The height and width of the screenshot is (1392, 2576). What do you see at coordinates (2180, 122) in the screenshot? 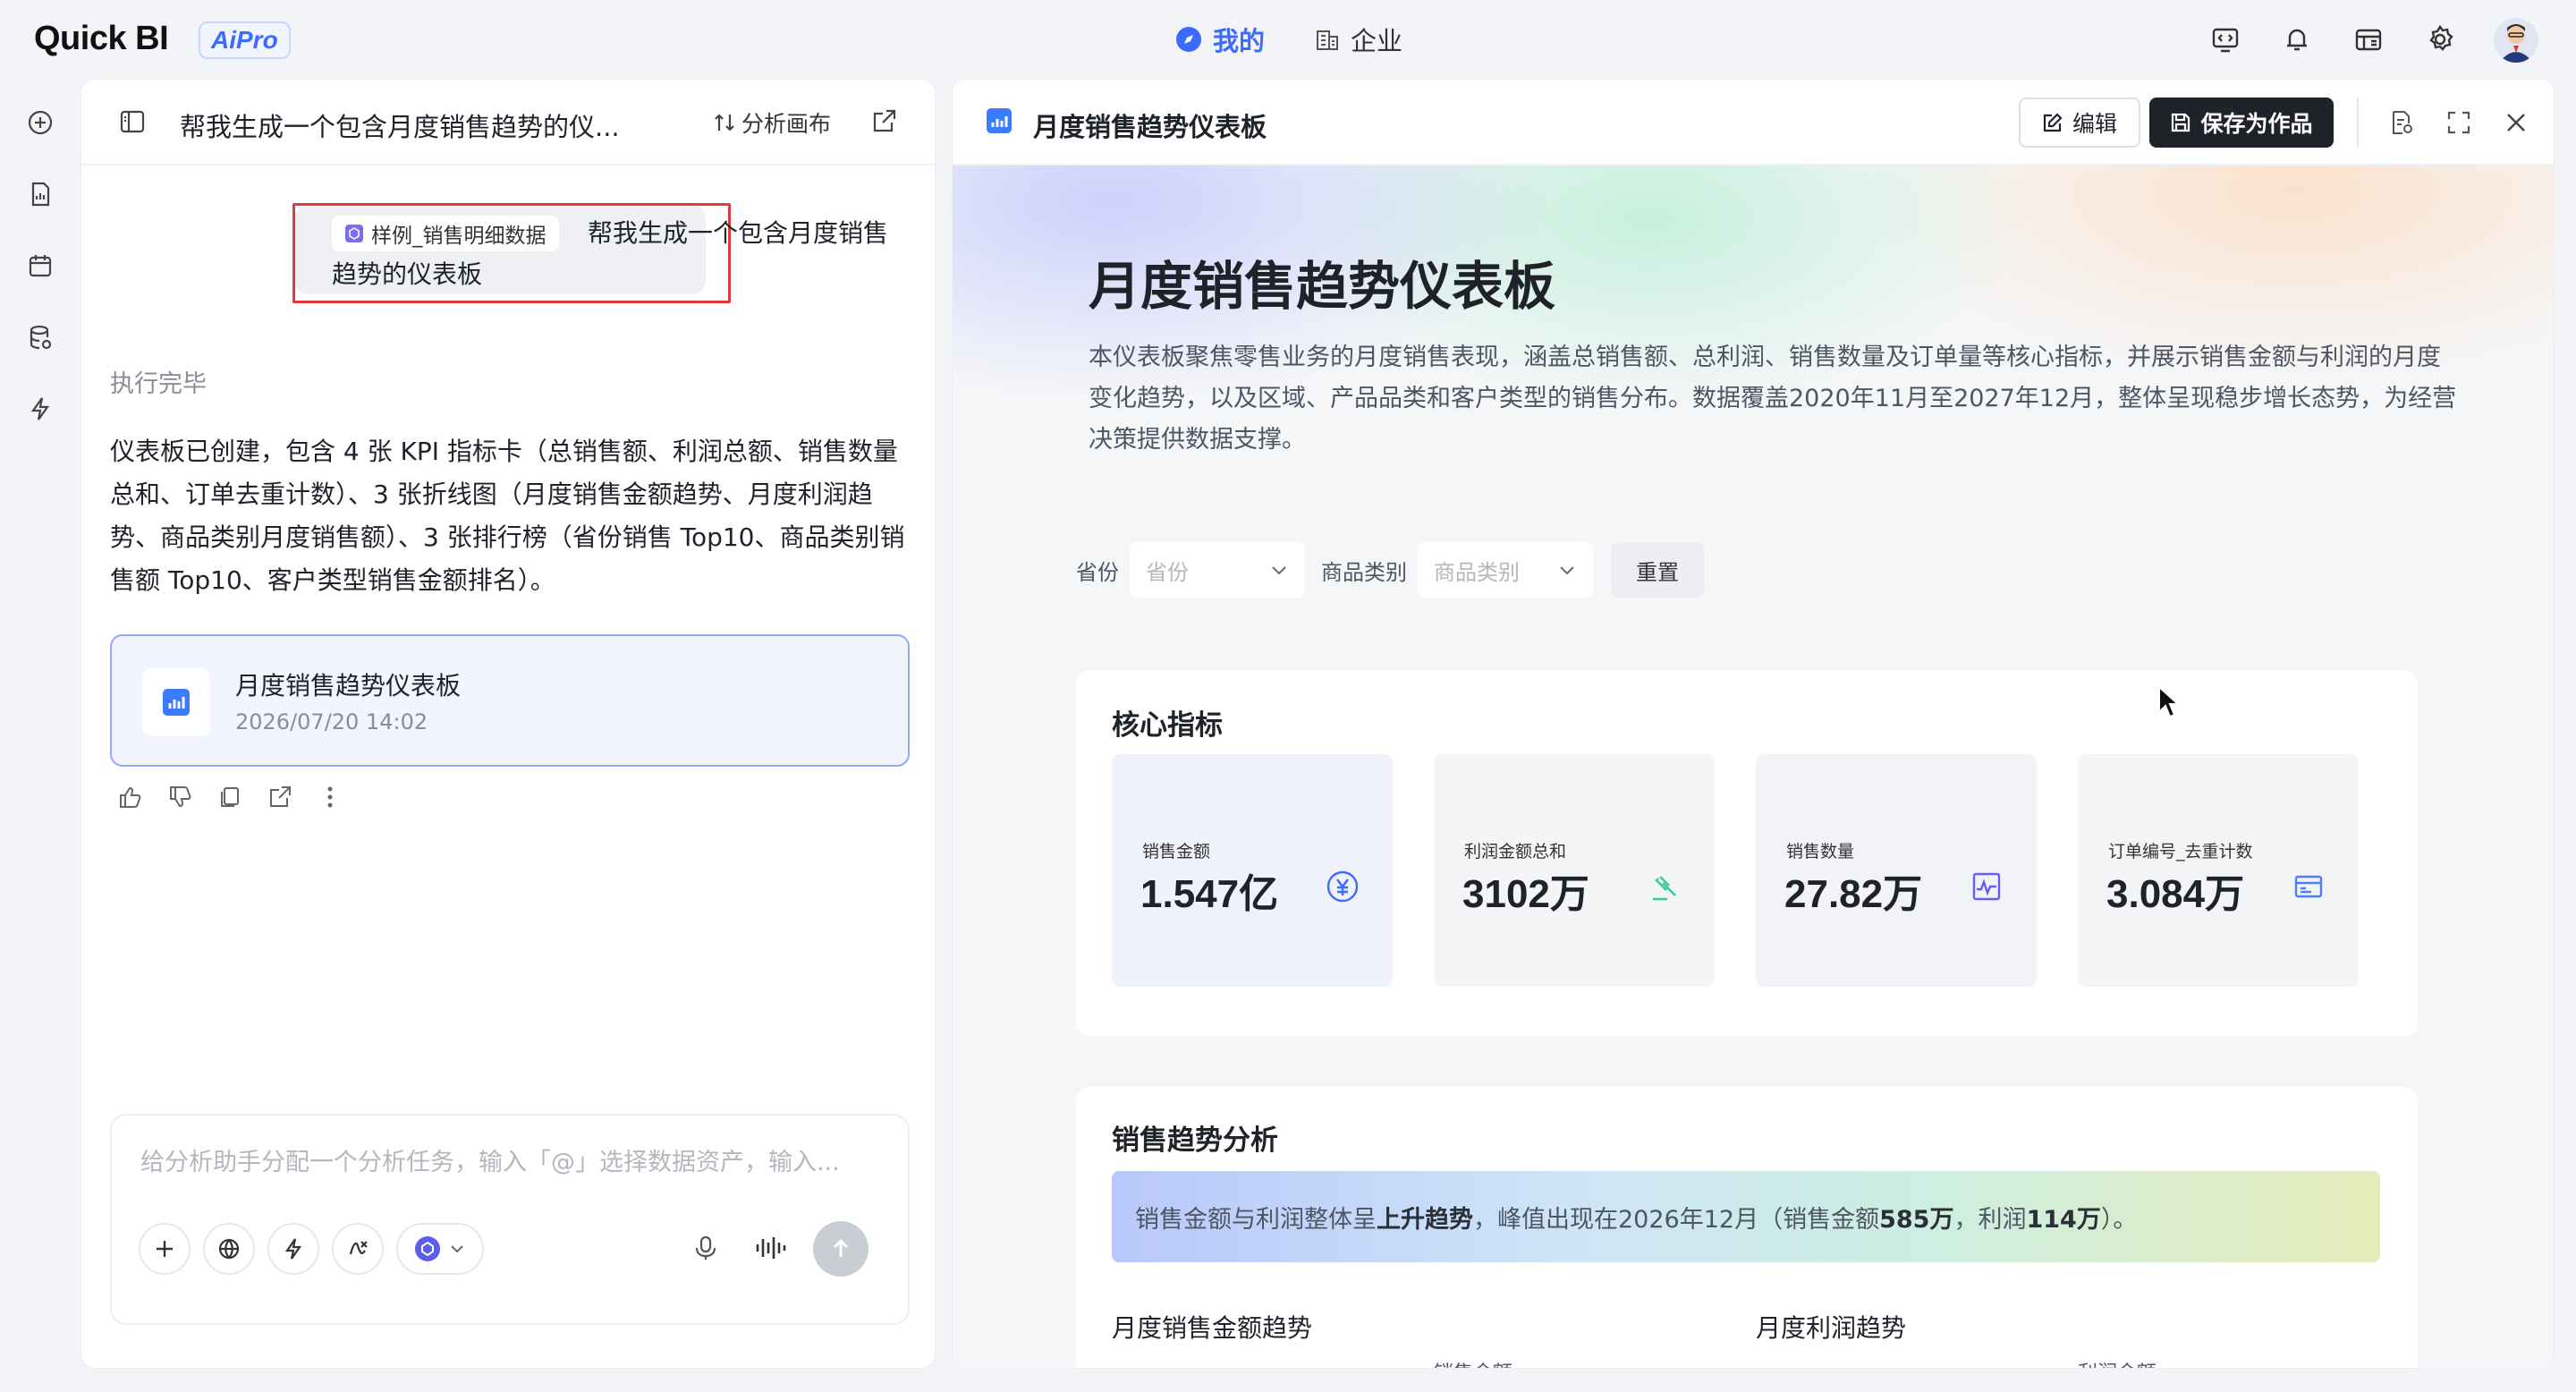
I see `save-disk-icon` at bounding box center [2180, 122].